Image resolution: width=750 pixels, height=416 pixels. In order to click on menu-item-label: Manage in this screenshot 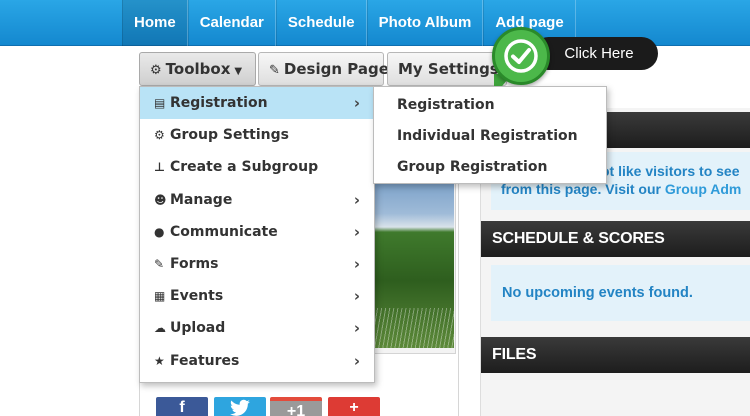, I will do `click(201, 199)`.